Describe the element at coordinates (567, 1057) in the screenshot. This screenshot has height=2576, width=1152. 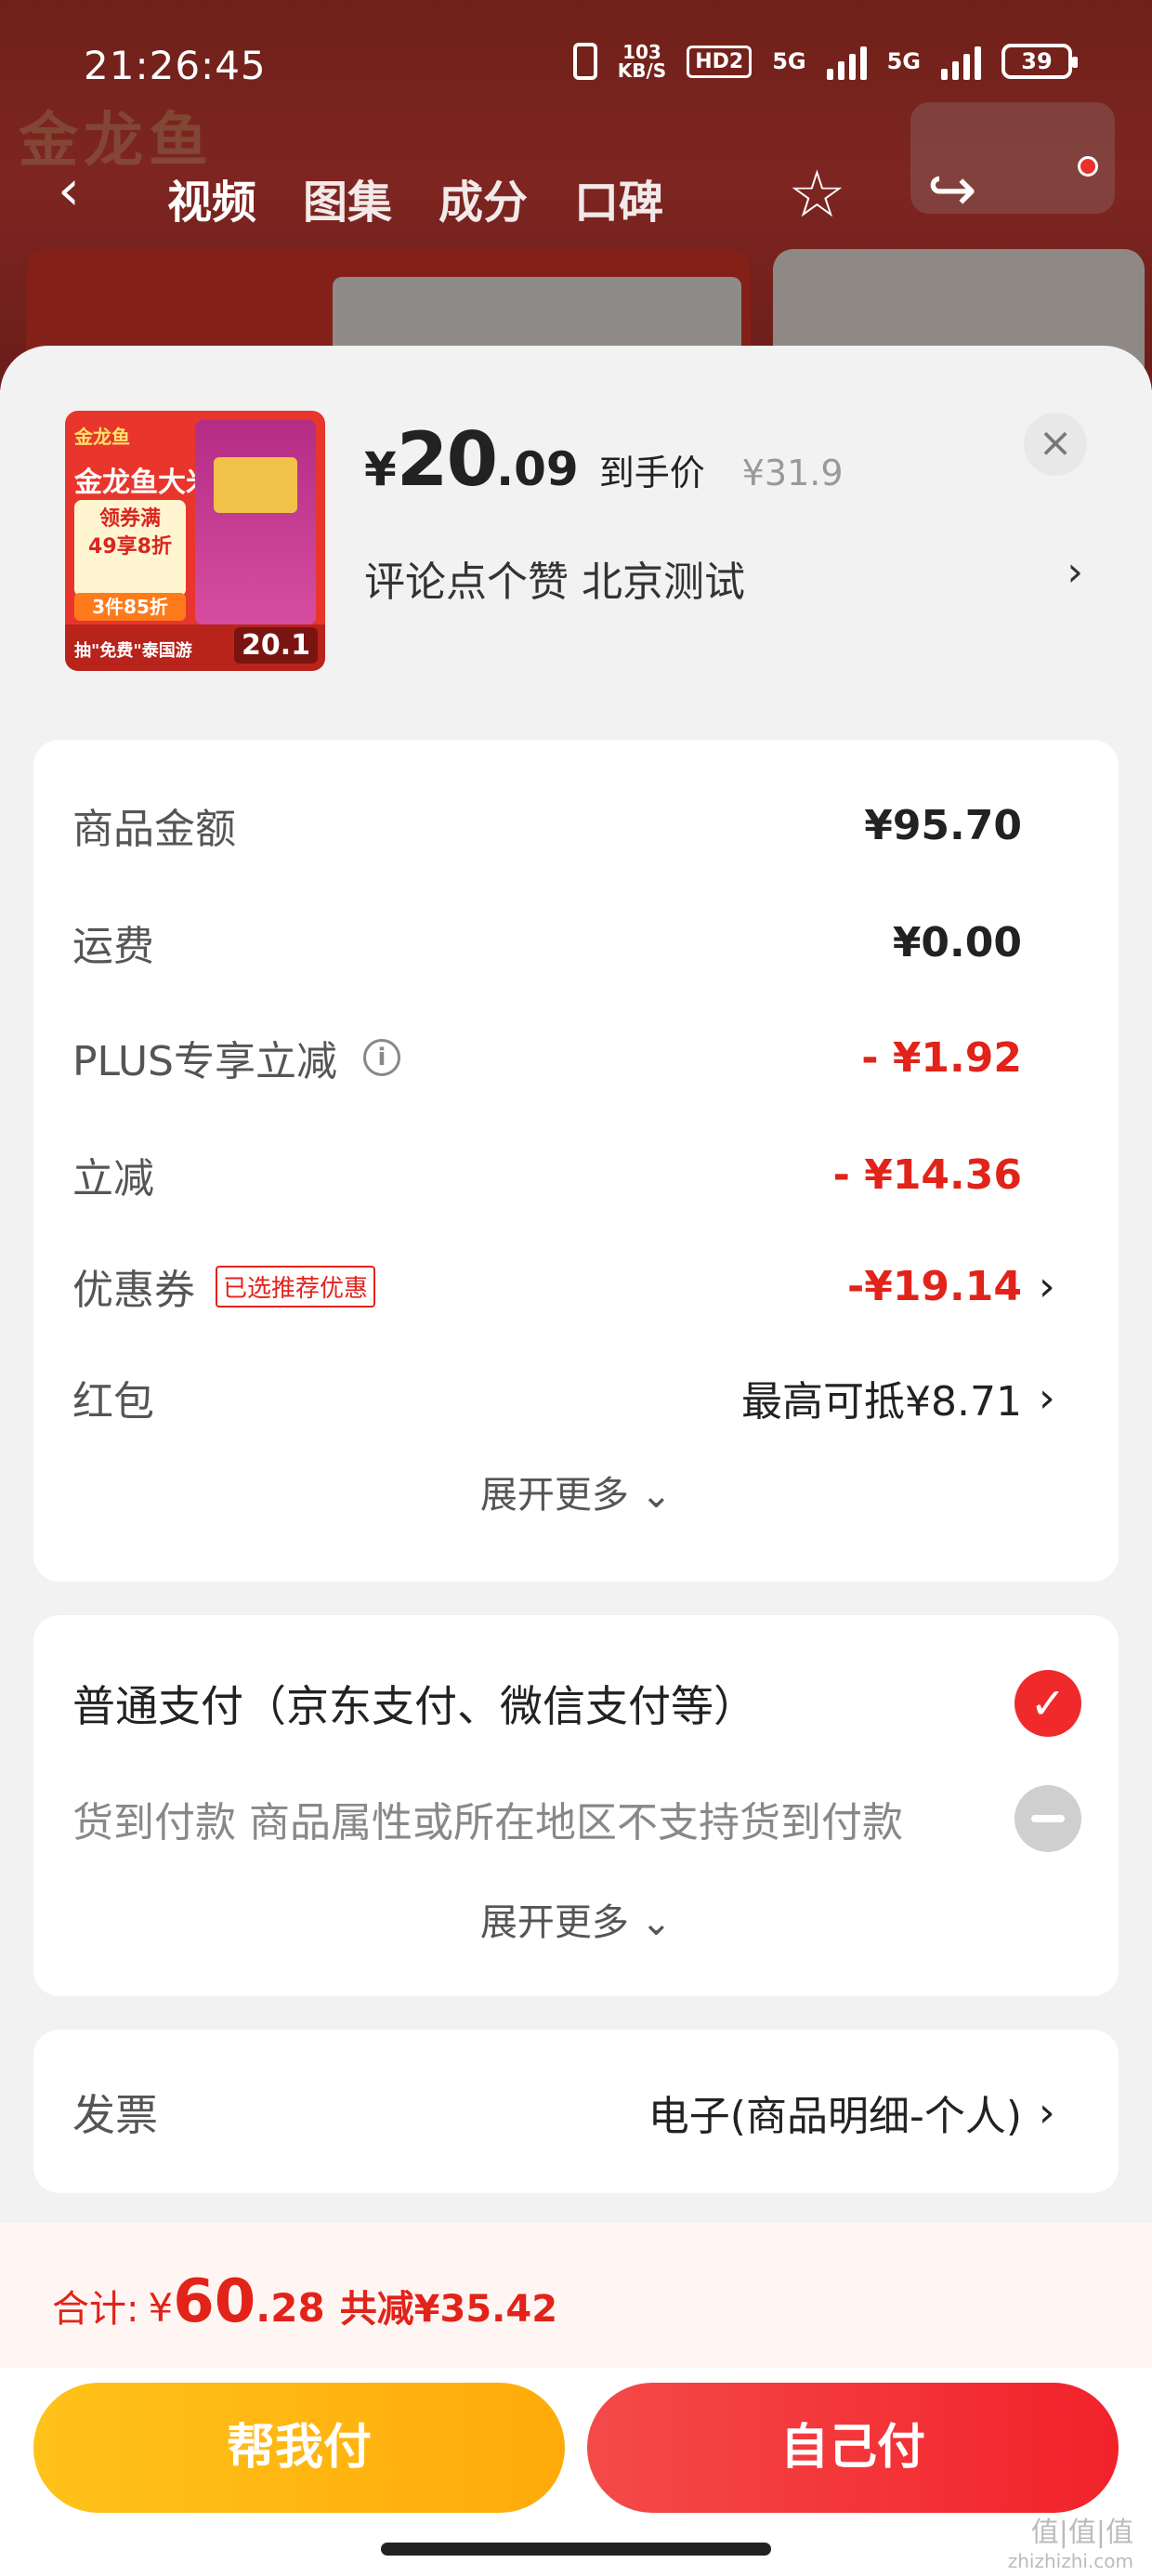
I see `amount-row-plus-discount: PLUS专享立减 i - ¥1.92` at that location.